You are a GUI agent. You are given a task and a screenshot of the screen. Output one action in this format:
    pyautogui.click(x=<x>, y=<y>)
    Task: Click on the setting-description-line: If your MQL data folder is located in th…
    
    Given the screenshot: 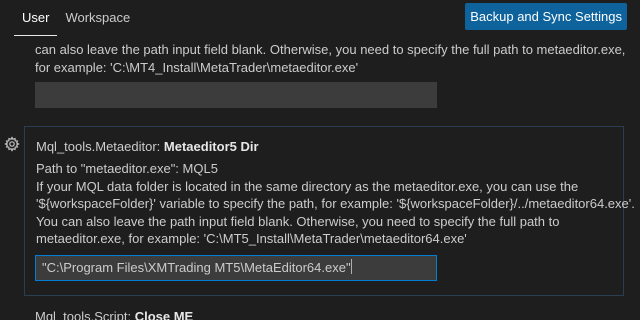 What is the action you would take?
    pyautogui.click(x=307, y=186)
    